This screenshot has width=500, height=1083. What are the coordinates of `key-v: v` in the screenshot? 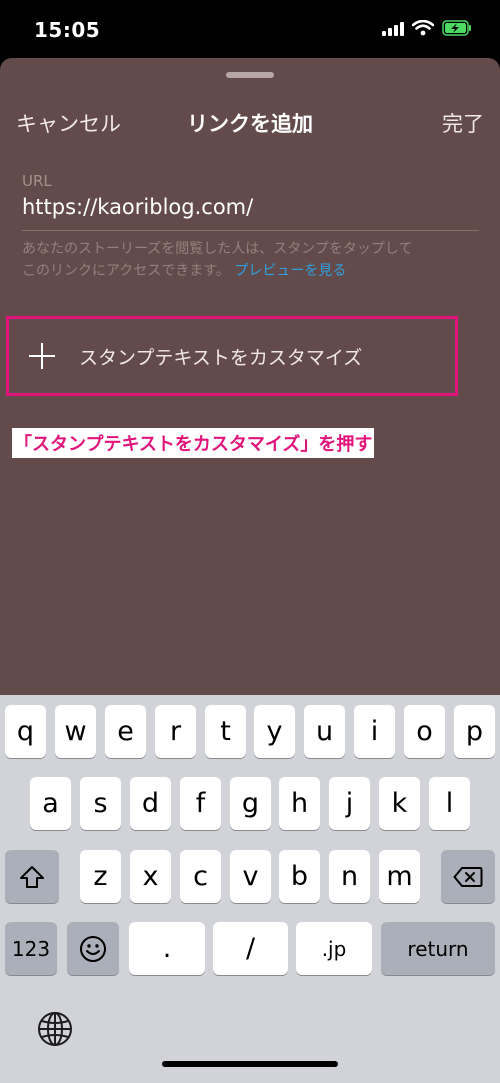 It's located at (250, 876).